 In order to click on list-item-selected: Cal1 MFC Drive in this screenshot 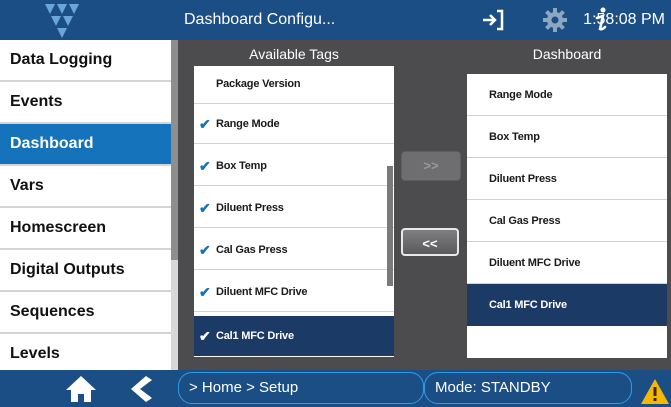, I will do `click(567, 305)`.